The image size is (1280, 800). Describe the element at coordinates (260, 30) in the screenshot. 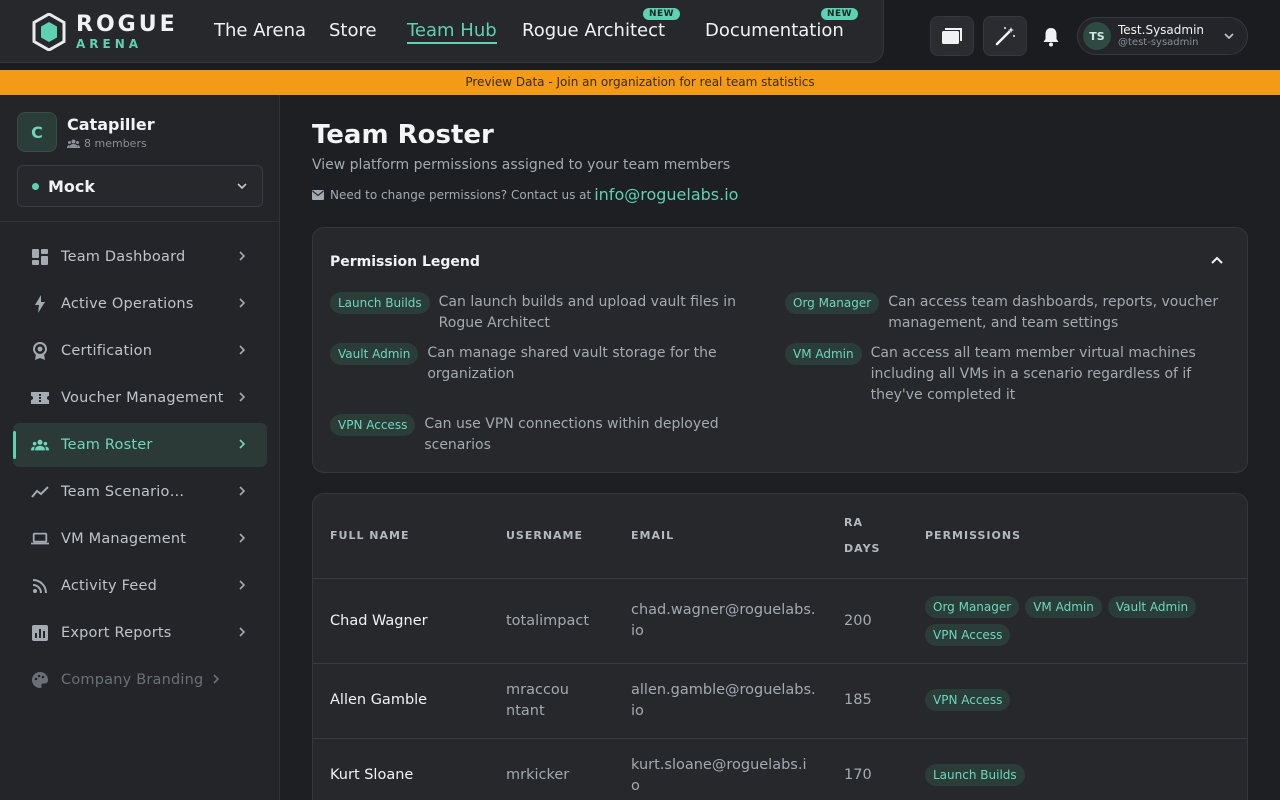

I see `nav-link-the-arena: The Arena` at that location.